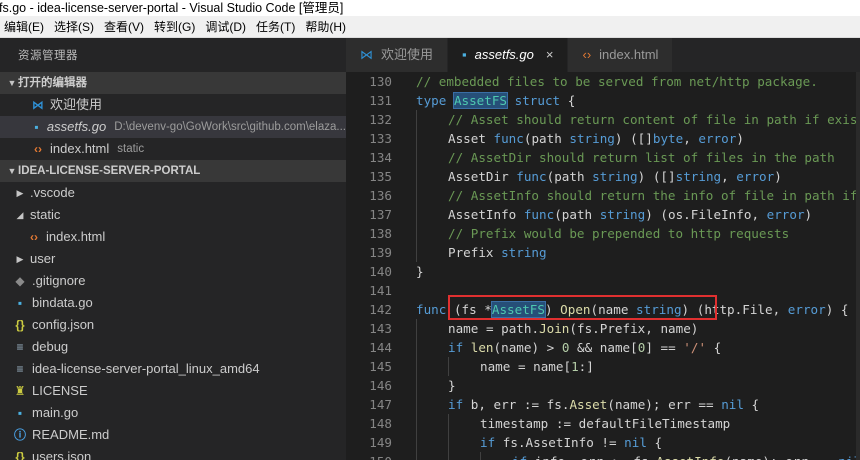 Image resolution: width=860 pixels, height=460 pixels. I want to click on tree-item-label: idea-license-server-portal_linux_amd64, so click(146, 368).